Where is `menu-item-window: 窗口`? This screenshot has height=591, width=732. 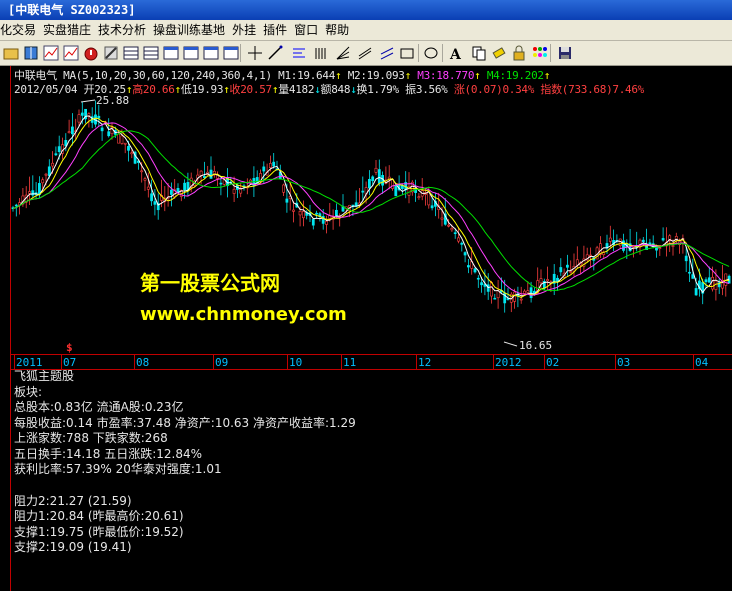 menu-item-window: 窗口 is located at coordinates (309, 30).